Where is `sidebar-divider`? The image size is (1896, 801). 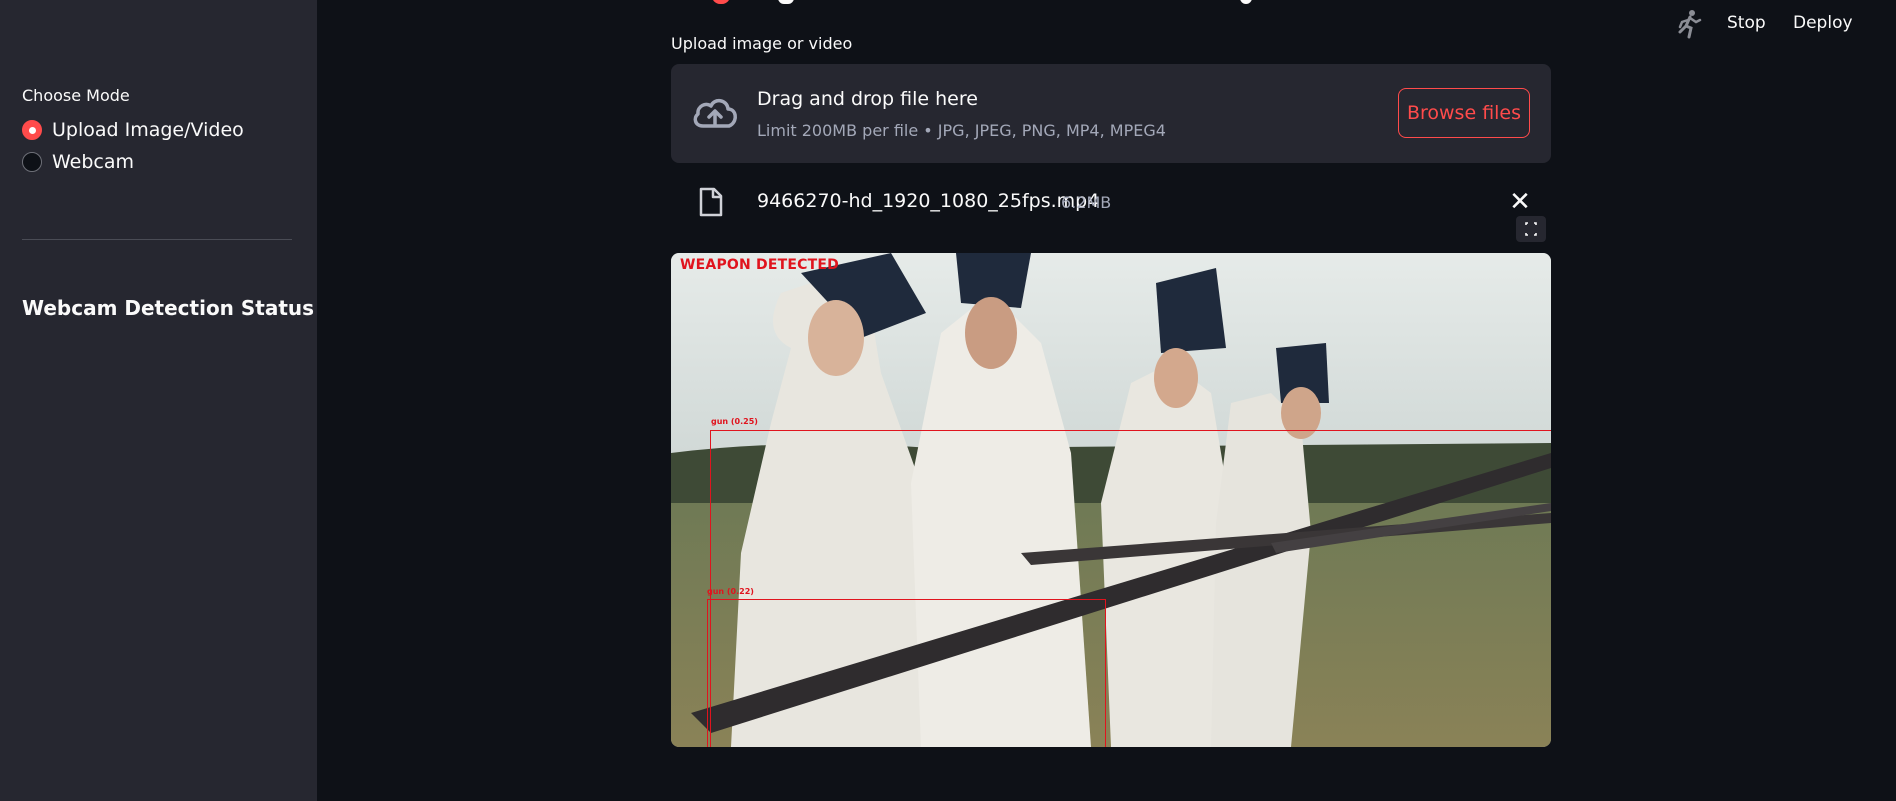 sidebar-divider is located at coordinates (157, 239).